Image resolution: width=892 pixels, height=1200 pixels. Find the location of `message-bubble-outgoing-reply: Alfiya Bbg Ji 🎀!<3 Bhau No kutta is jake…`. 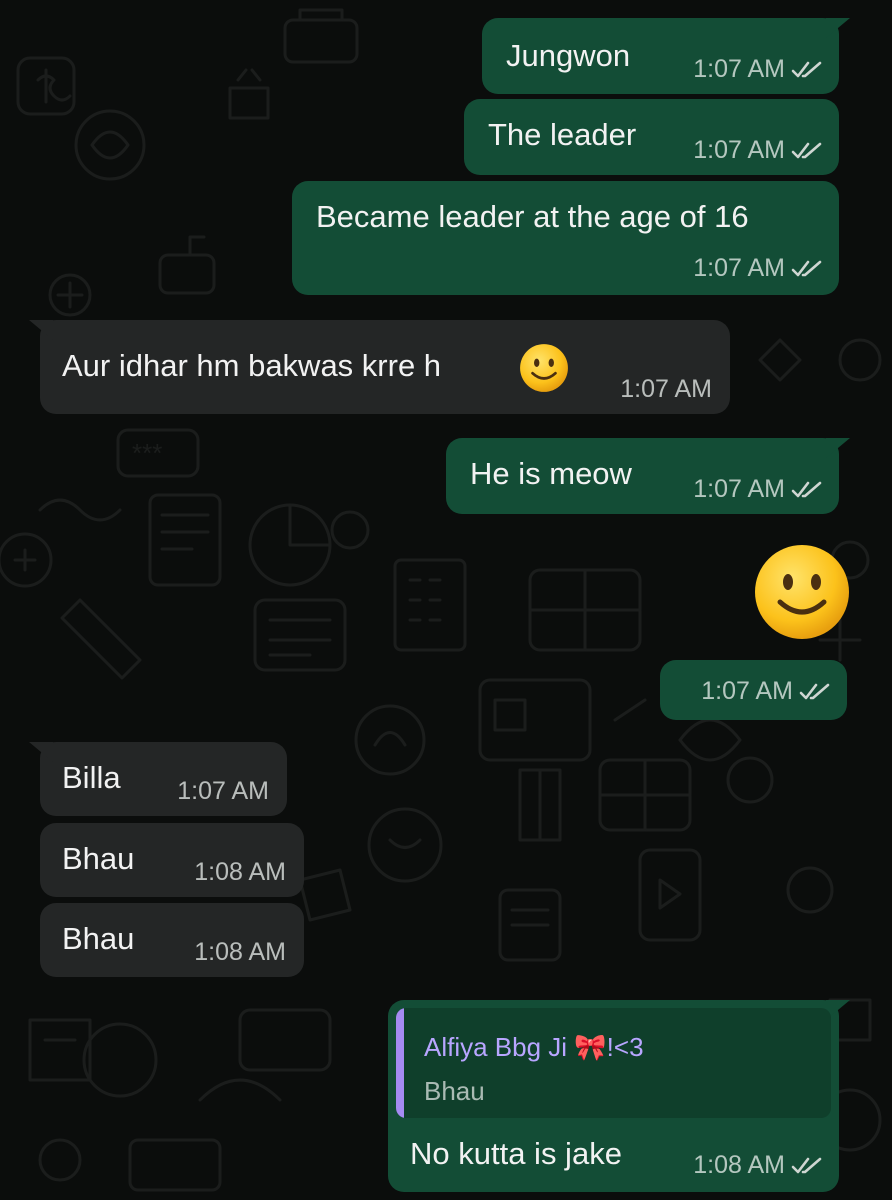

message-bubble-outgoing-reply: Alfiya Bbg Ji 🎀!<3 Bhau No kutta is jake… is located at coordinates (619, 1096).